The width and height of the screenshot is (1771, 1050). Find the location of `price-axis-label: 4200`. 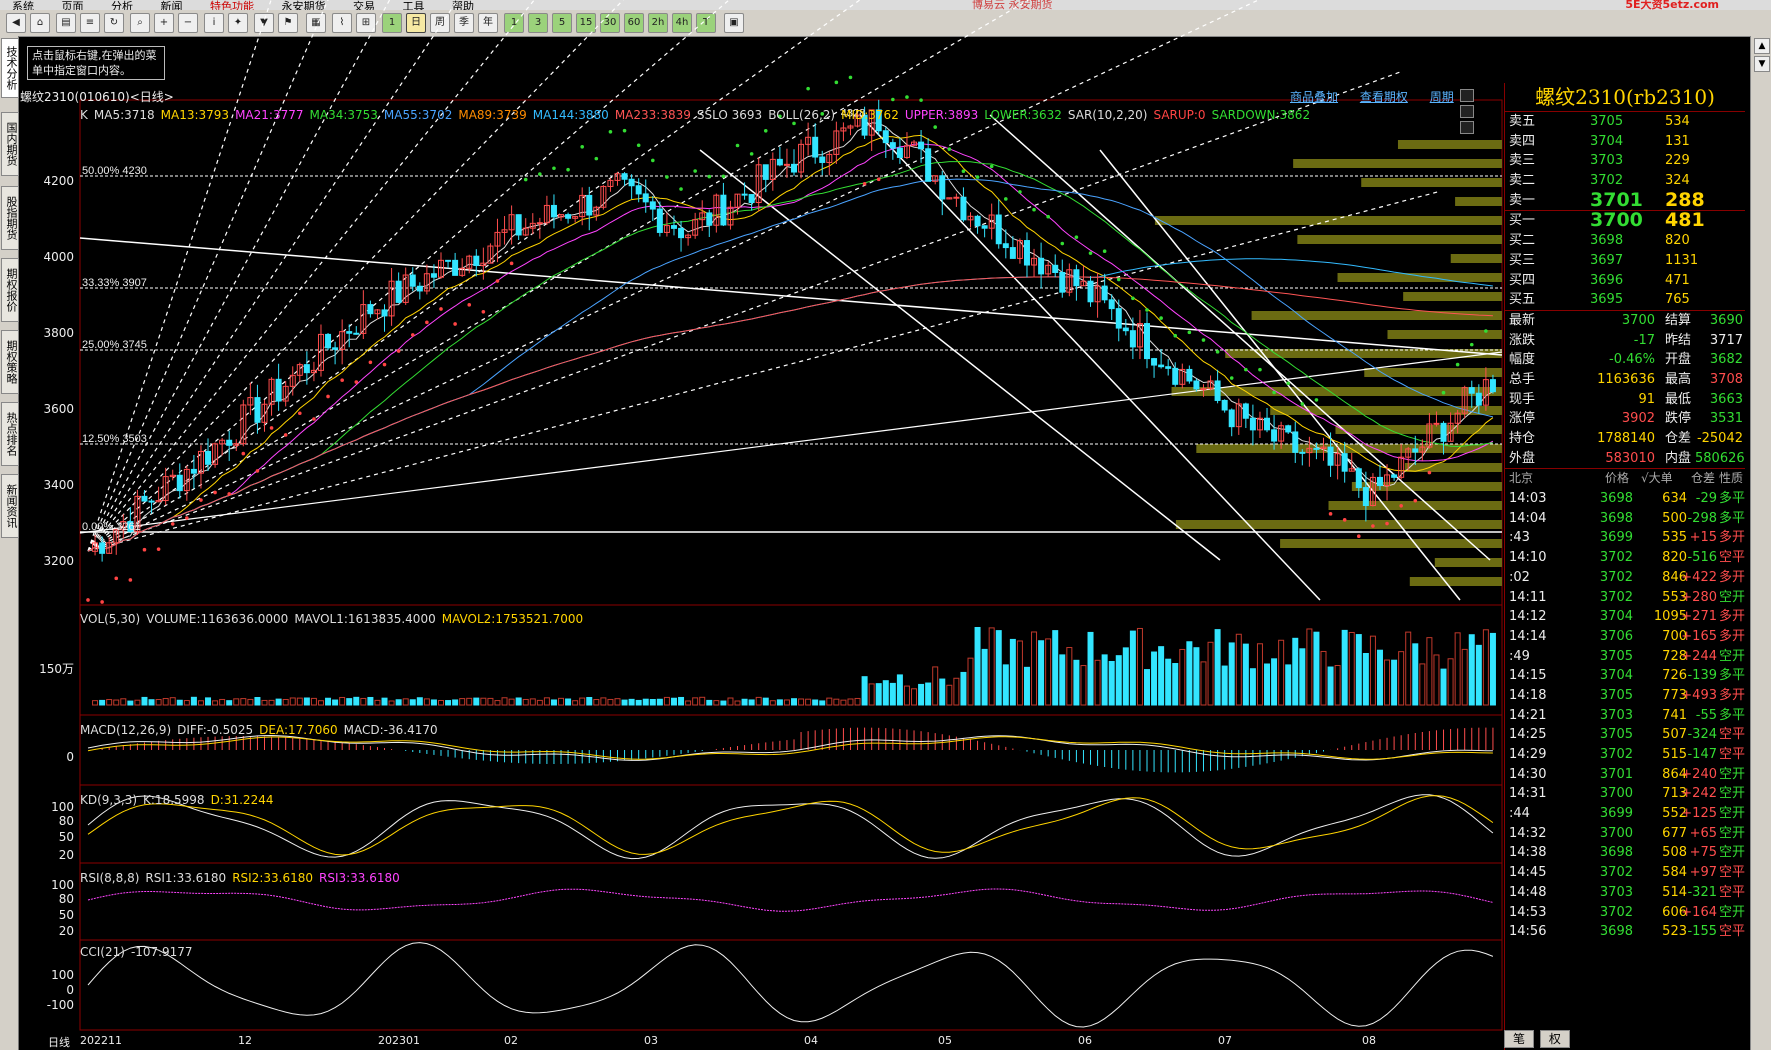

price-axis-label: 4200 is located at coordinates (58, 181).